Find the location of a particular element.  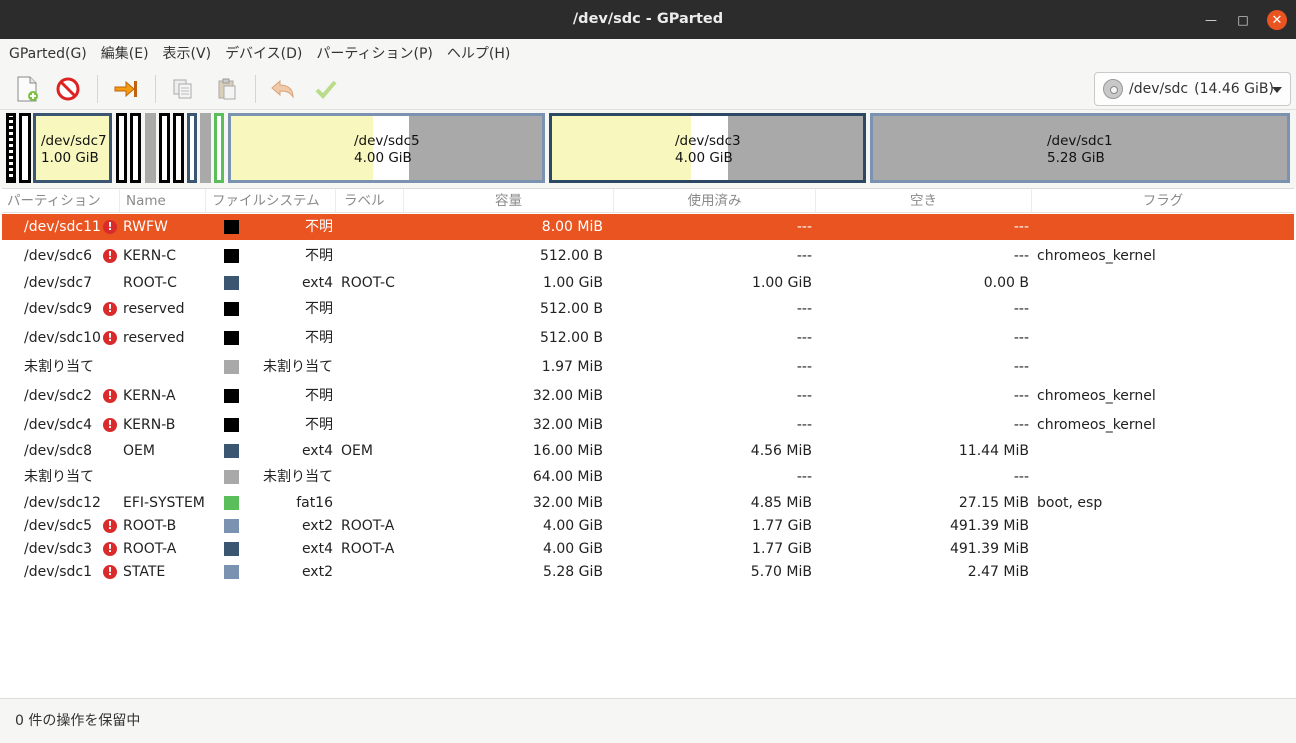

map-partition-sdc4 is located at coordinates (178, 148).